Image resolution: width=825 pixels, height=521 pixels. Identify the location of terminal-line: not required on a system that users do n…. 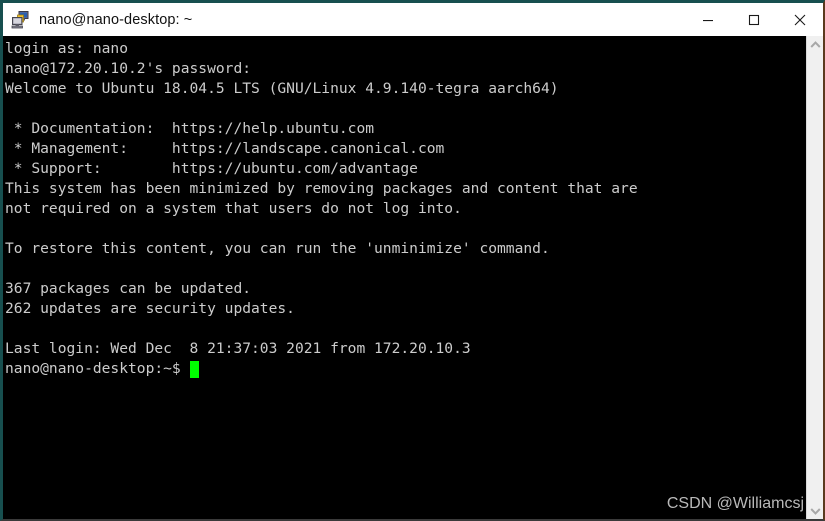
(233, 208).